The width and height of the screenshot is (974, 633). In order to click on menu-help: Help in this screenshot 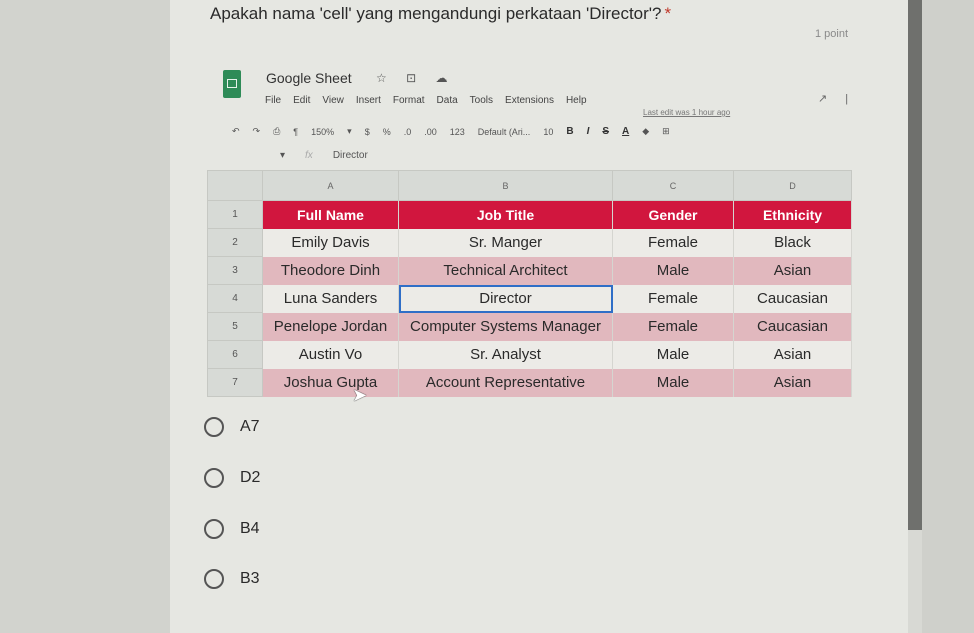, I will do `click(576, 100)`.